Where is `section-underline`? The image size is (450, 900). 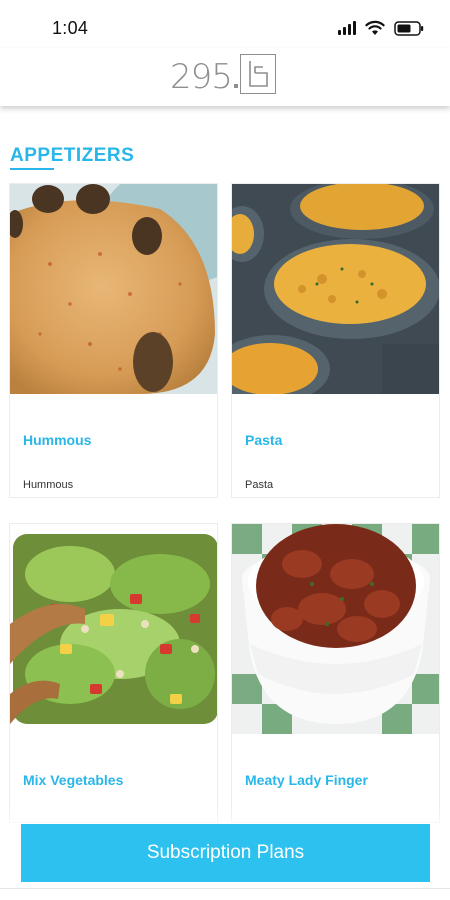
section-underline is located at coordinates (32, 169).